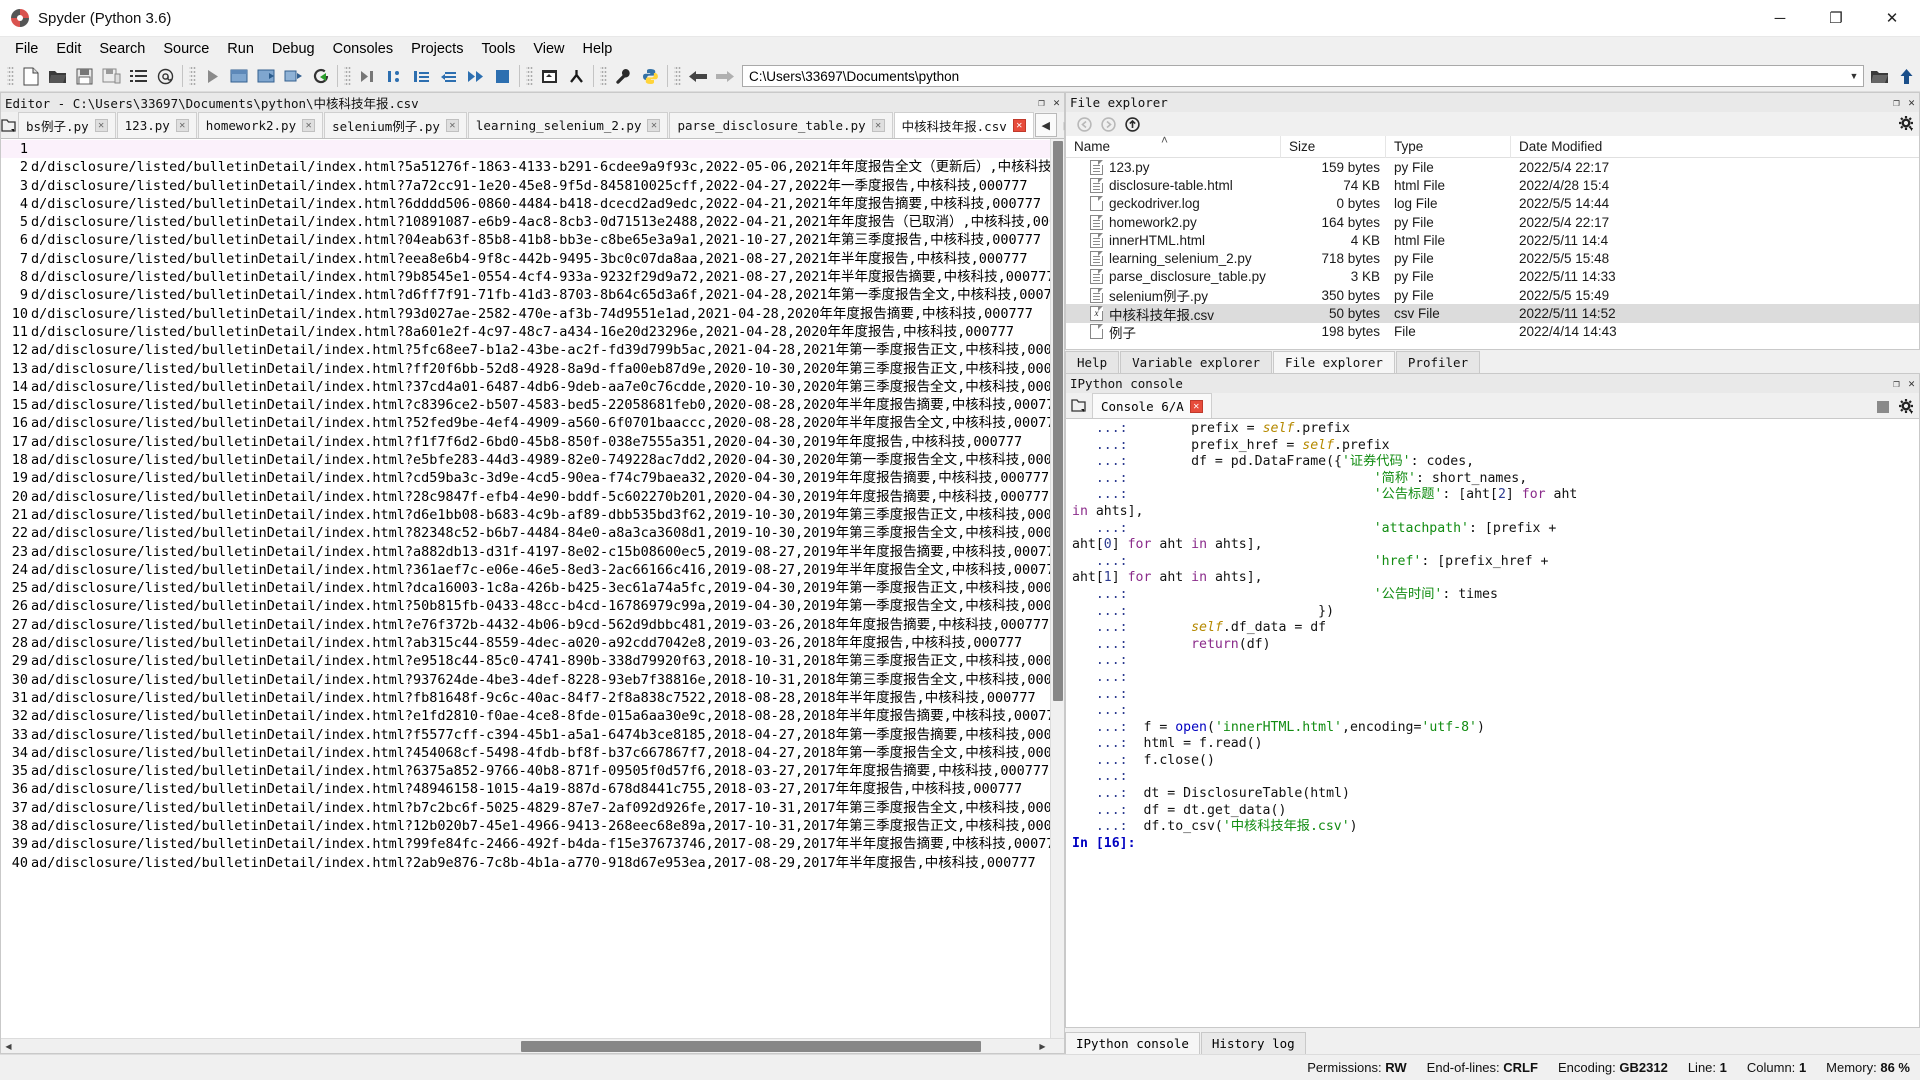  I want to click on step-into-icon, so click(421, 76).